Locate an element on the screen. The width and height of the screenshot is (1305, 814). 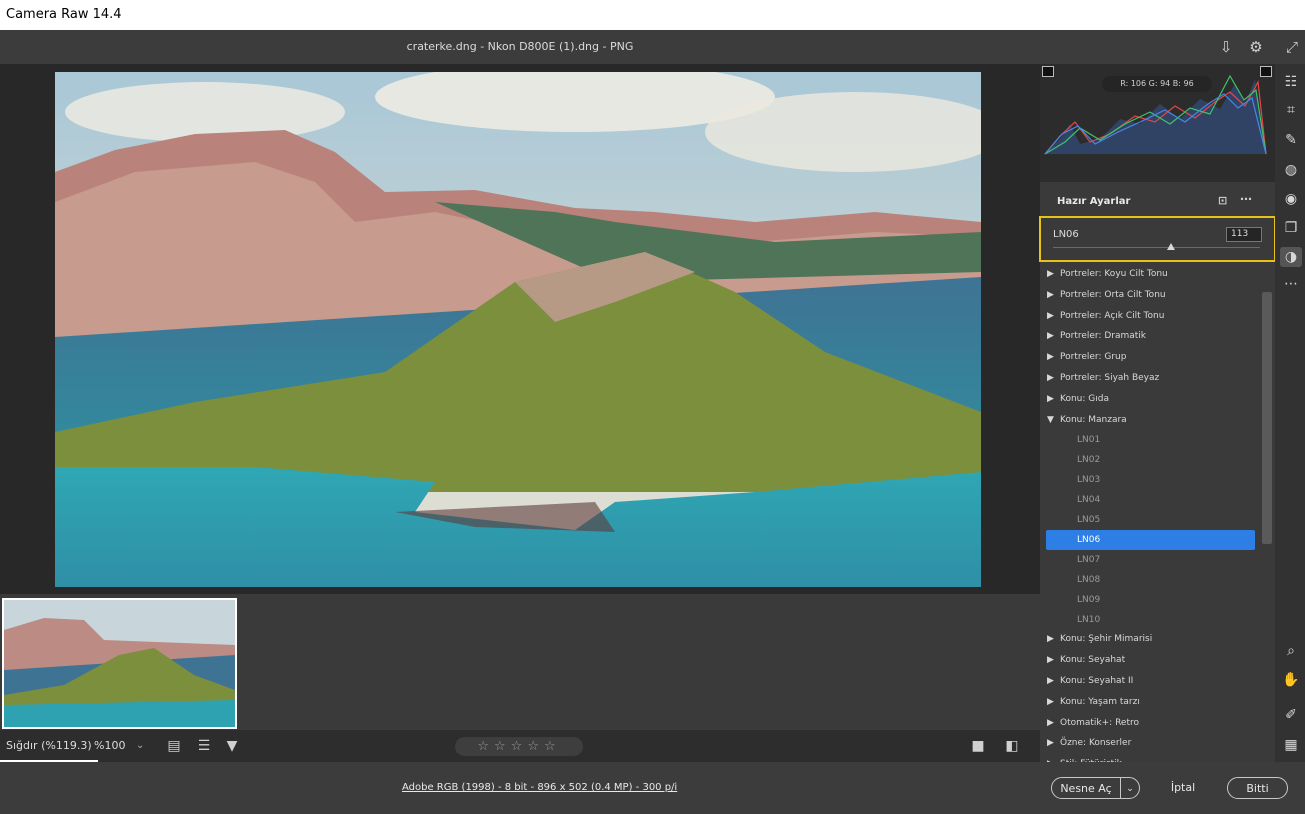
preset-label: Portreler: Orta Cilt Tonu is located at coordinates (1113, 294).